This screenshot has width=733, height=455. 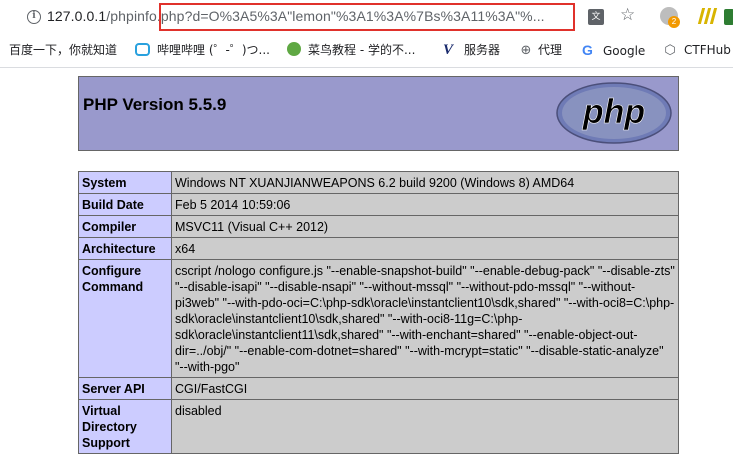 I want to click on runoob-icon, so click(x=294, y=49).